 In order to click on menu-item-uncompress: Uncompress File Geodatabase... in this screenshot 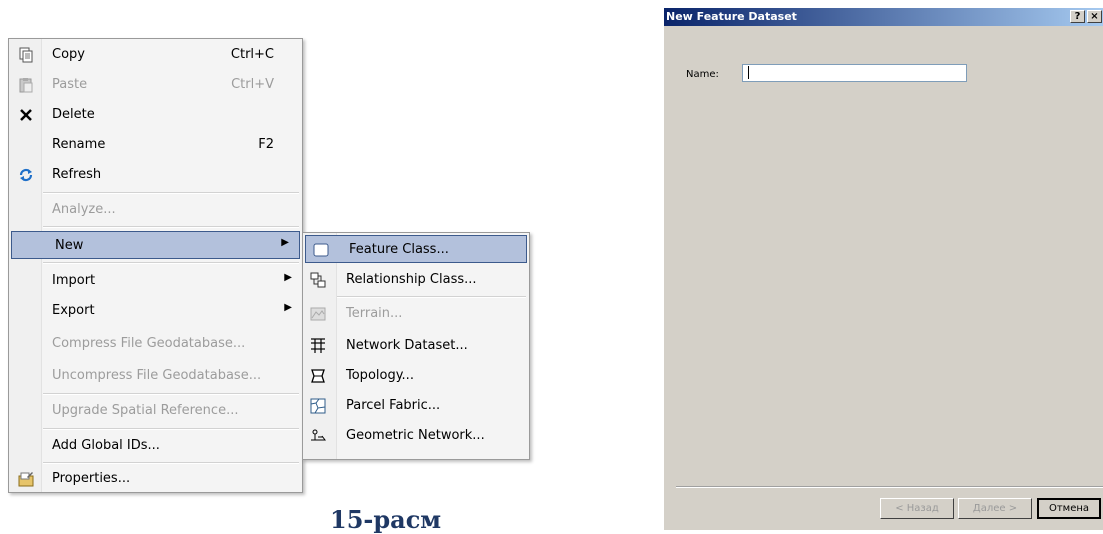, I will do `click(155, 376)`.